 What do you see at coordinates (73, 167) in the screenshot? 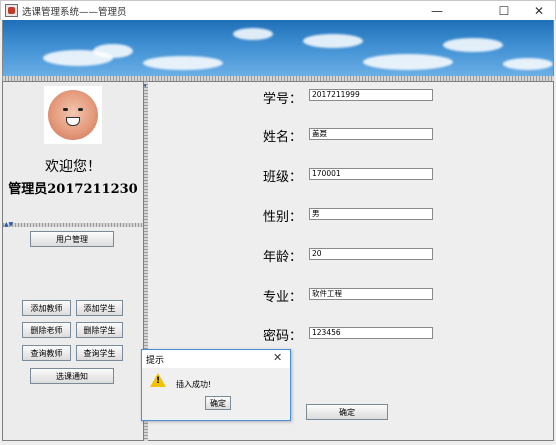
I see `welcome-text: 欢迎您！` at bounding box center [73, 167].